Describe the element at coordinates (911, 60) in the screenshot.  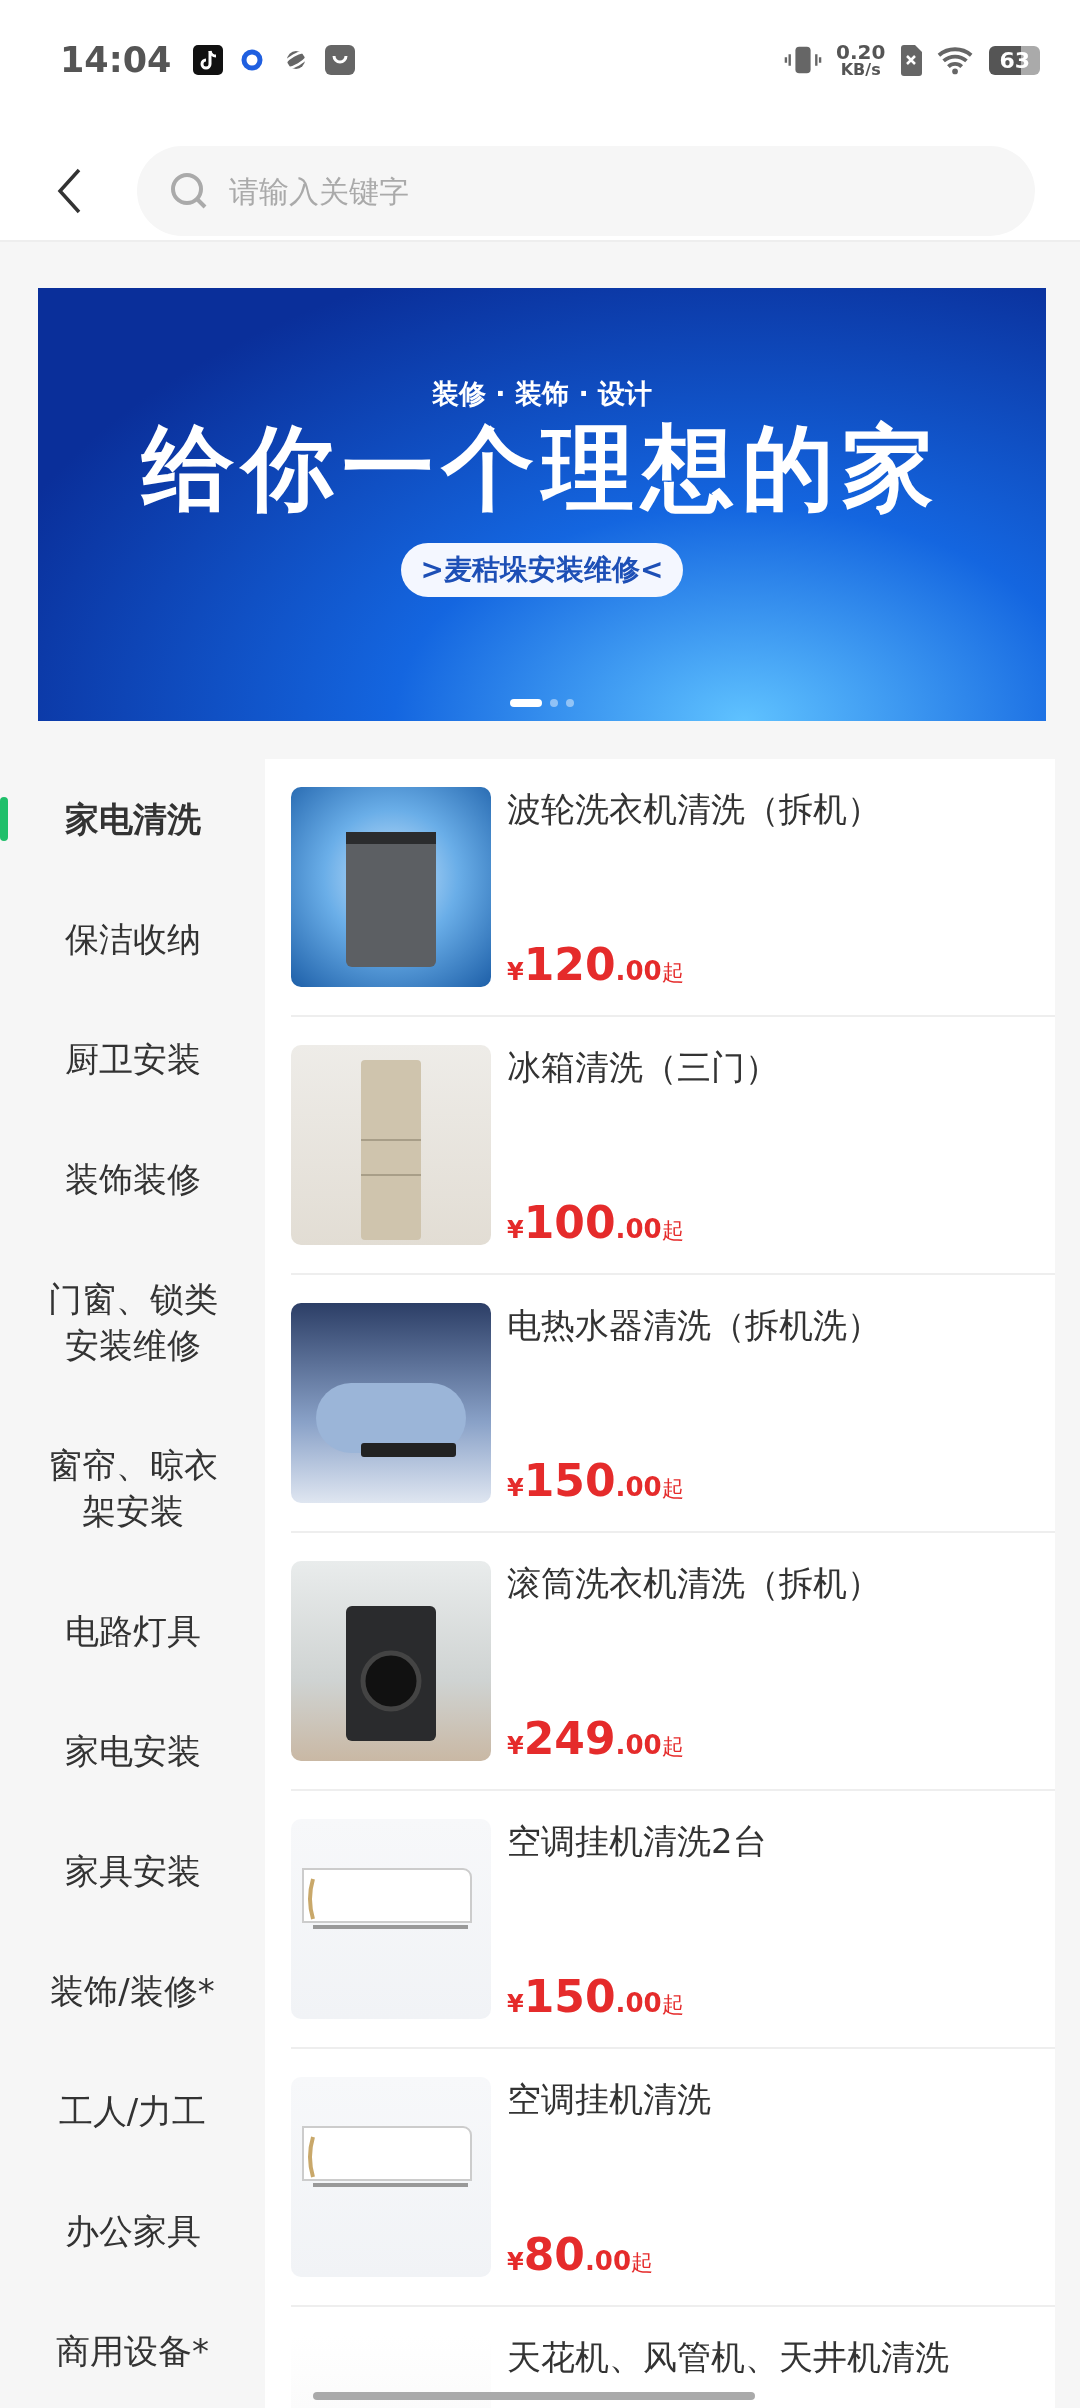
I see `sim-off-icon` at that location.